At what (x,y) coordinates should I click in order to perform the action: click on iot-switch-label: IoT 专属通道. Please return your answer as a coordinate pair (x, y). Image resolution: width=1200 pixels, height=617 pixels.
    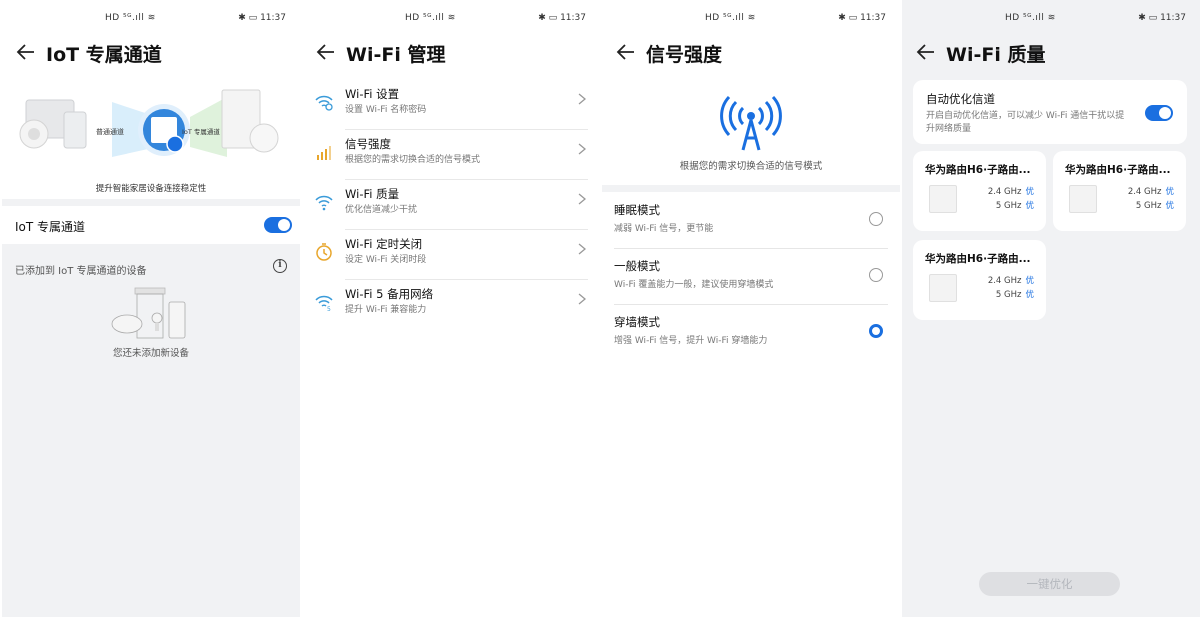
    Looking at the image, I should click on (50, 227).